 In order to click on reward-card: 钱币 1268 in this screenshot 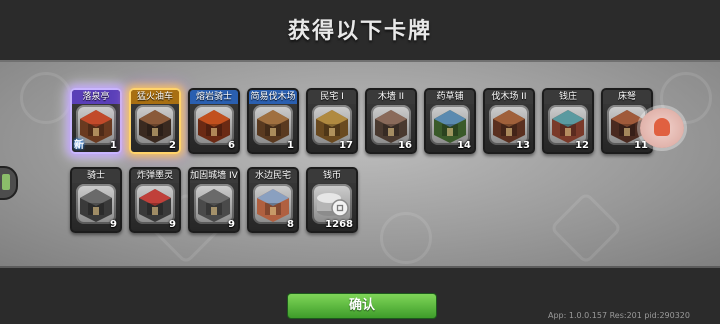, I will do `click(332, 200)`.